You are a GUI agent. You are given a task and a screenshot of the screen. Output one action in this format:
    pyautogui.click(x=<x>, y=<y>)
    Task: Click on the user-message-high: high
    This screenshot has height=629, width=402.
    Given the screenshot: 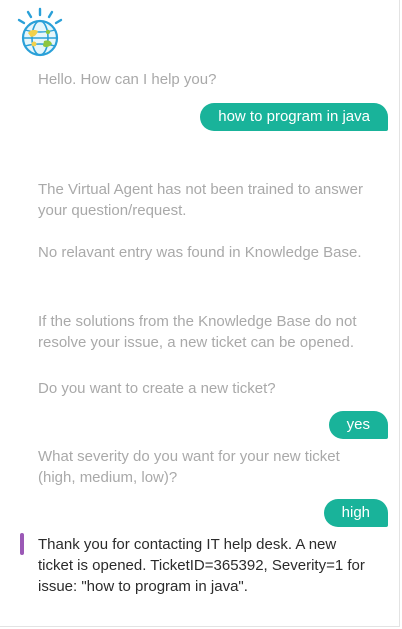 What is the action you would take?
    pyautogui.click(x=355, y=513)
    